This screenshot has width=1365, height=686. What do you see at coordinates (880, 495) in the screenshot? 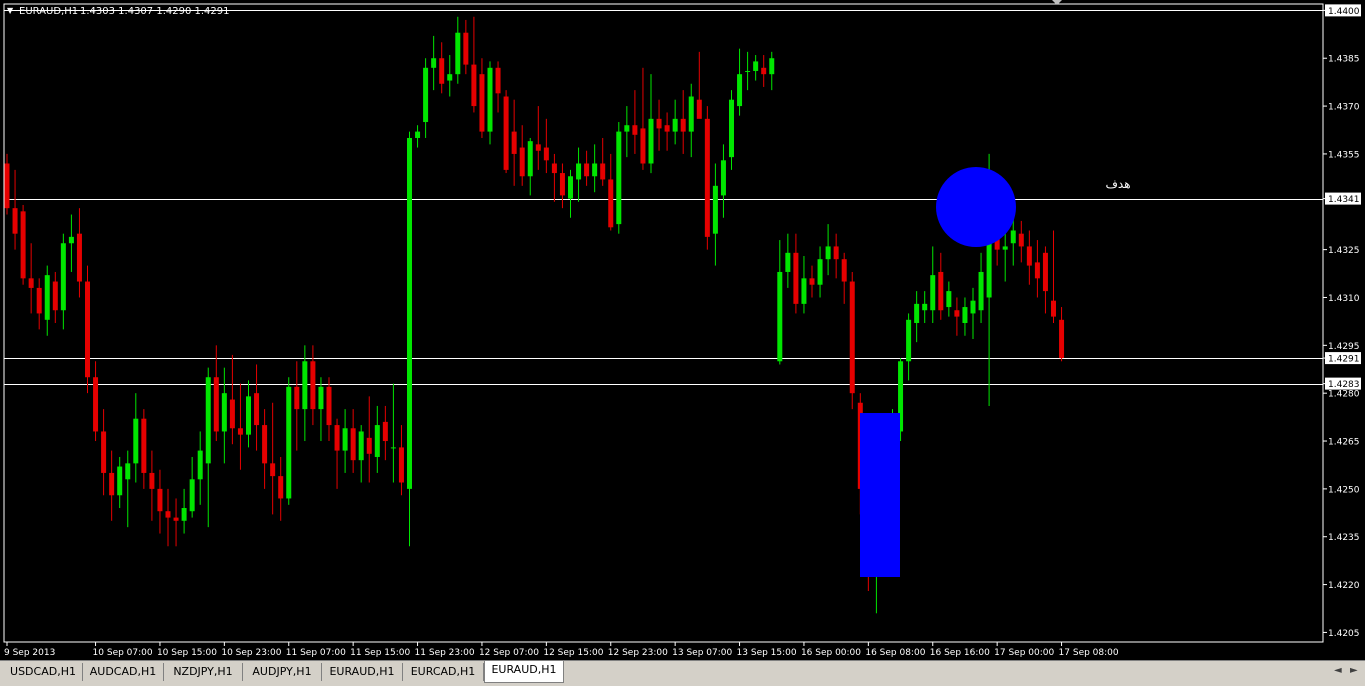
I see `highlight-rectangle` at bounding box center [880, 495].